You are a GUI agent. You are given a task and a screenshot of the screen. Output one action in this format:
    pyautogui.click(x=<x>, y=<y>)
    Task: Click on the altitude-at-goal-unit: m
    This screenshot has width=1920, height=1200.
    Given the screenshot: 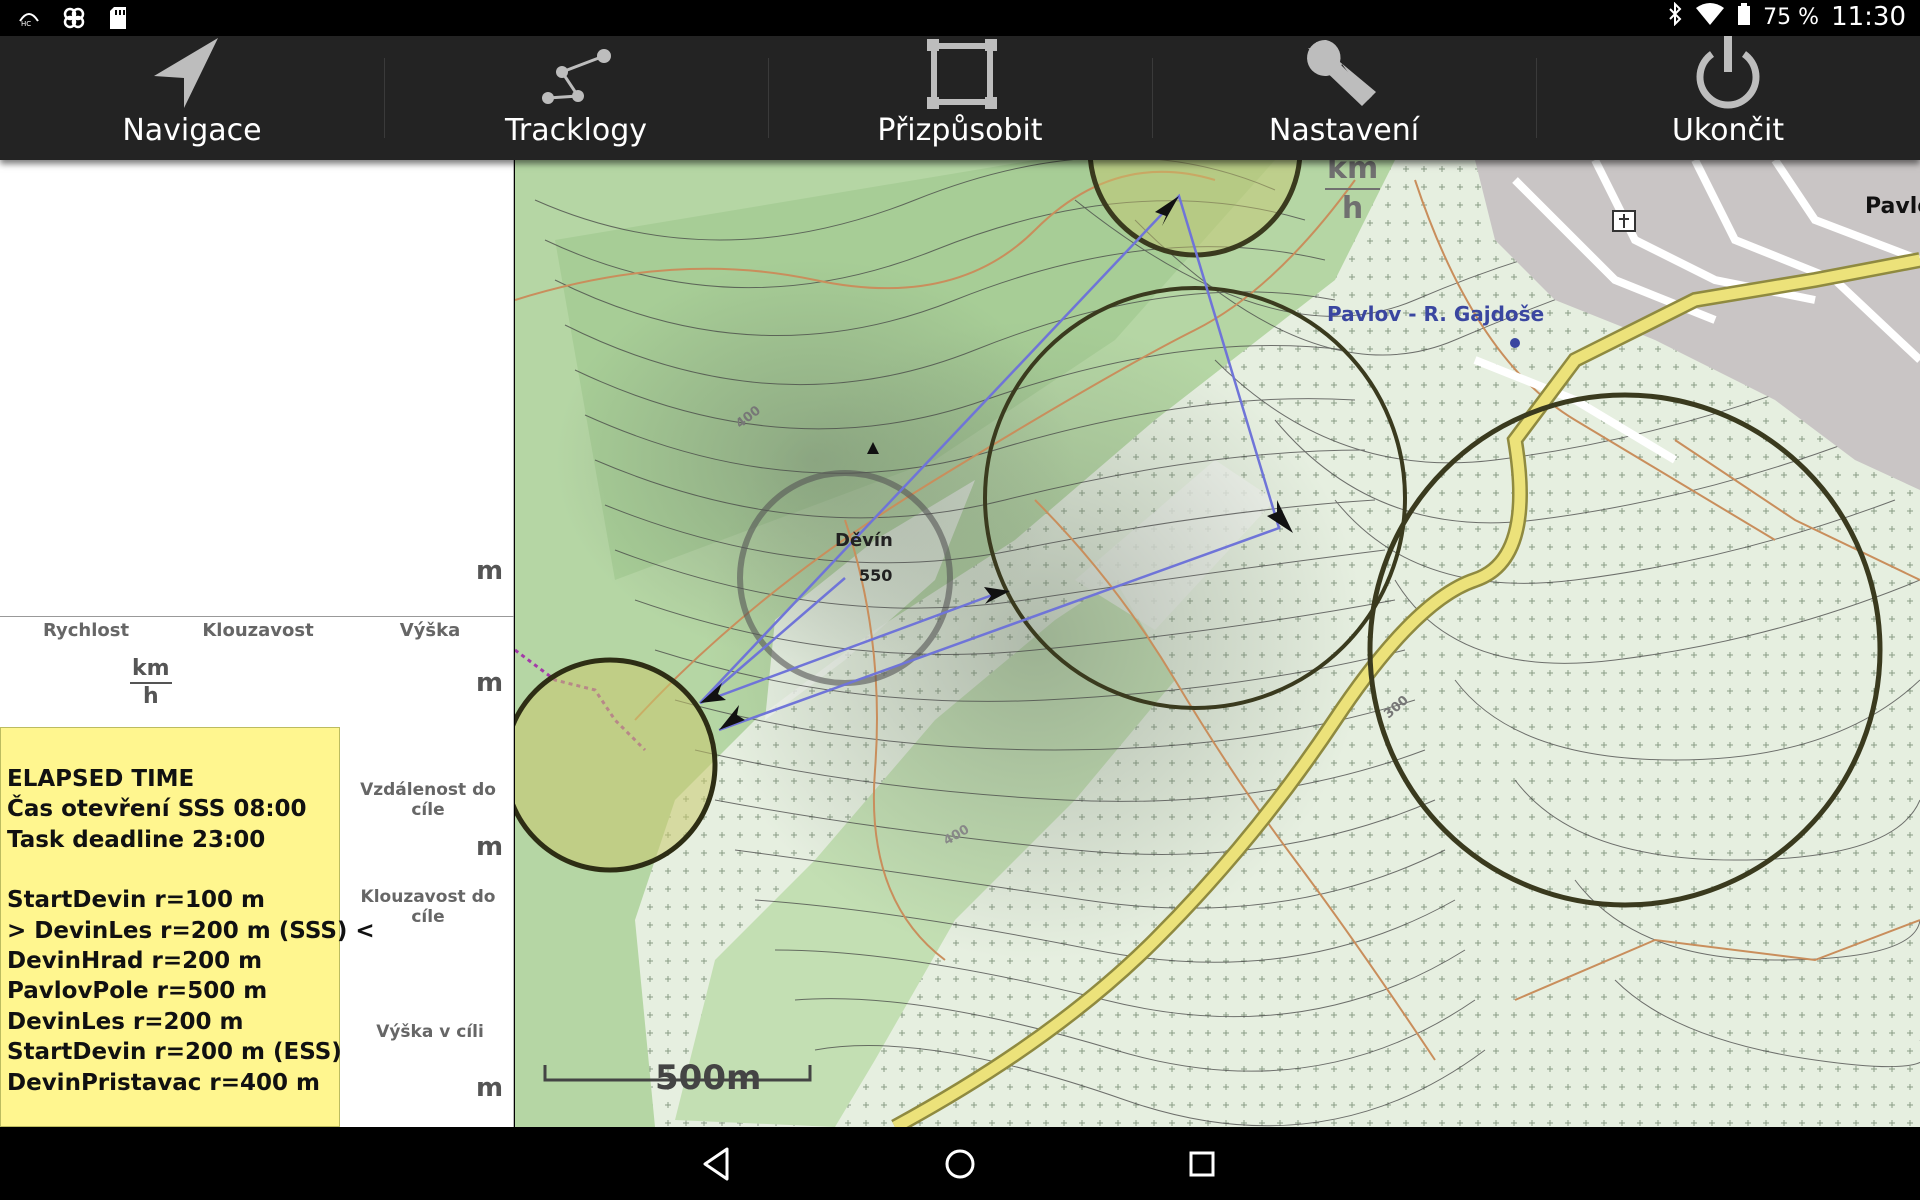 What is the action you would take?
    pyautogui.click(x=490, y=1088)
    